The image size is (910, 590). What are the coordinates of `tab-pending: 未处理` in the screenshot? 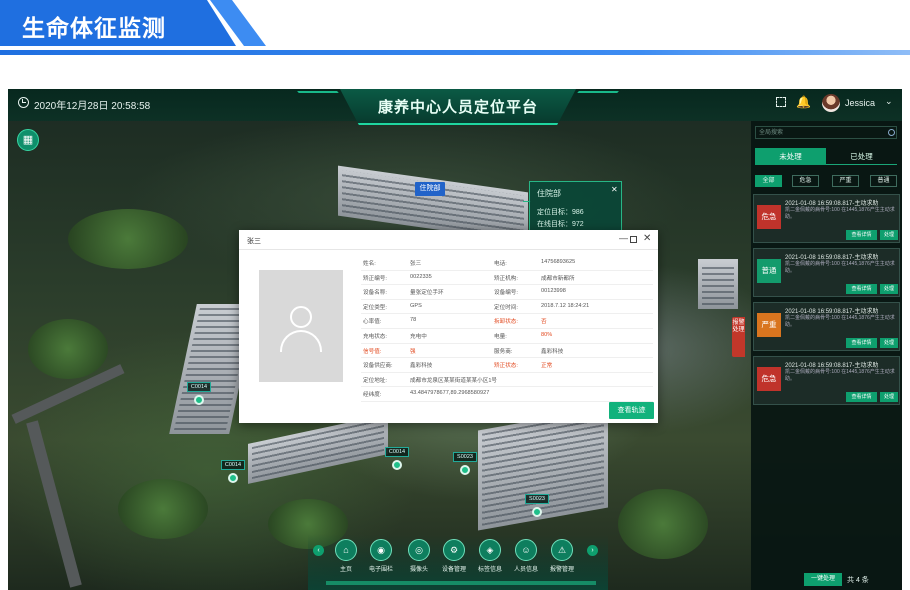 It's located at (790, 156).